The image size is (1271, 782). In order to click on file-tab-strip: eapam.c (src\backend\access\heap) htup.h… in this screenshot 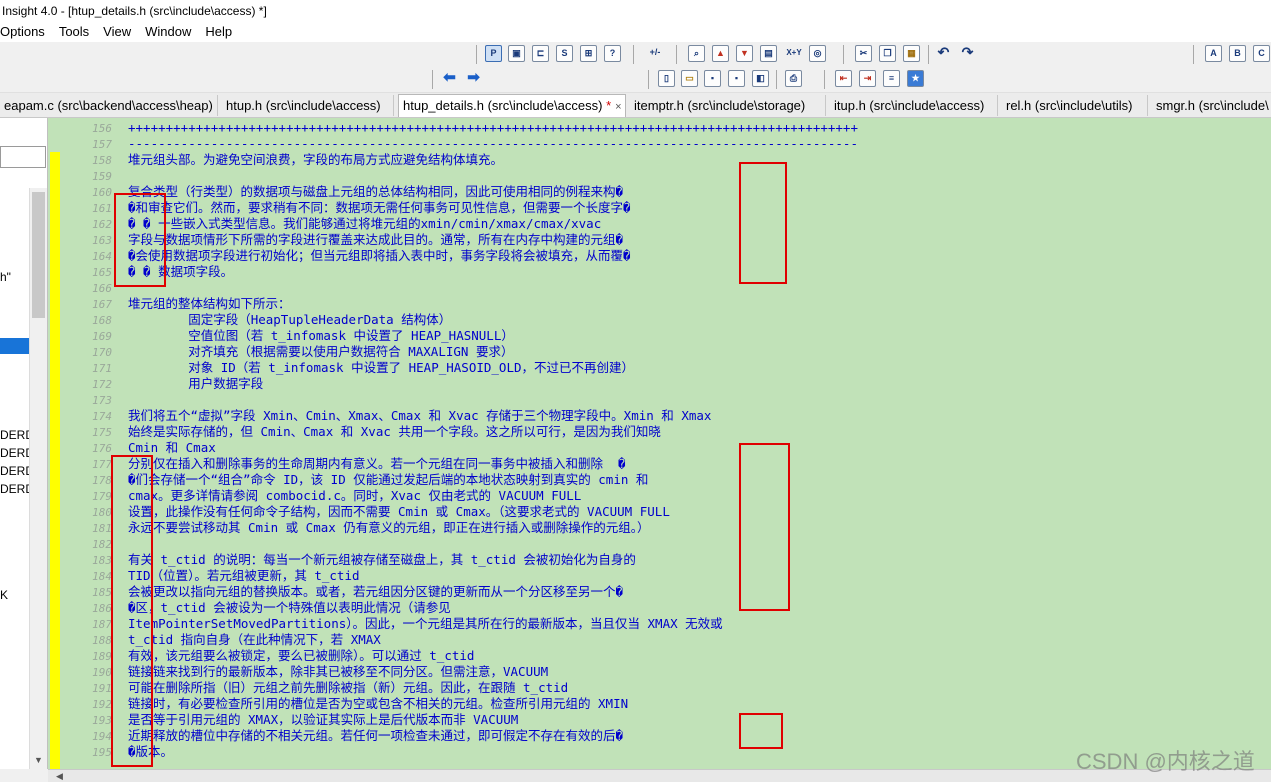, I will do `click(635, 105)`.